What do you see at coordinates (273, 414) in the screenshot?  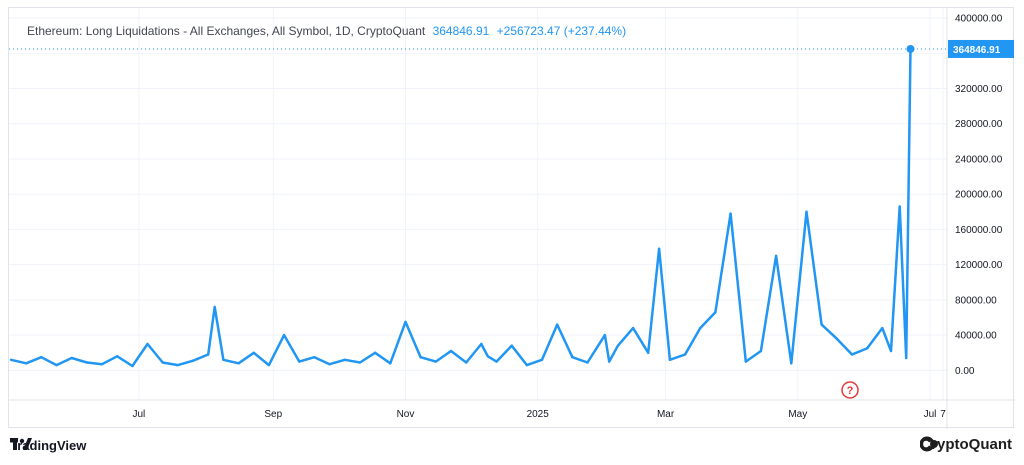 I see `x-tick-label: Sep` at bounding box center [273, 414].